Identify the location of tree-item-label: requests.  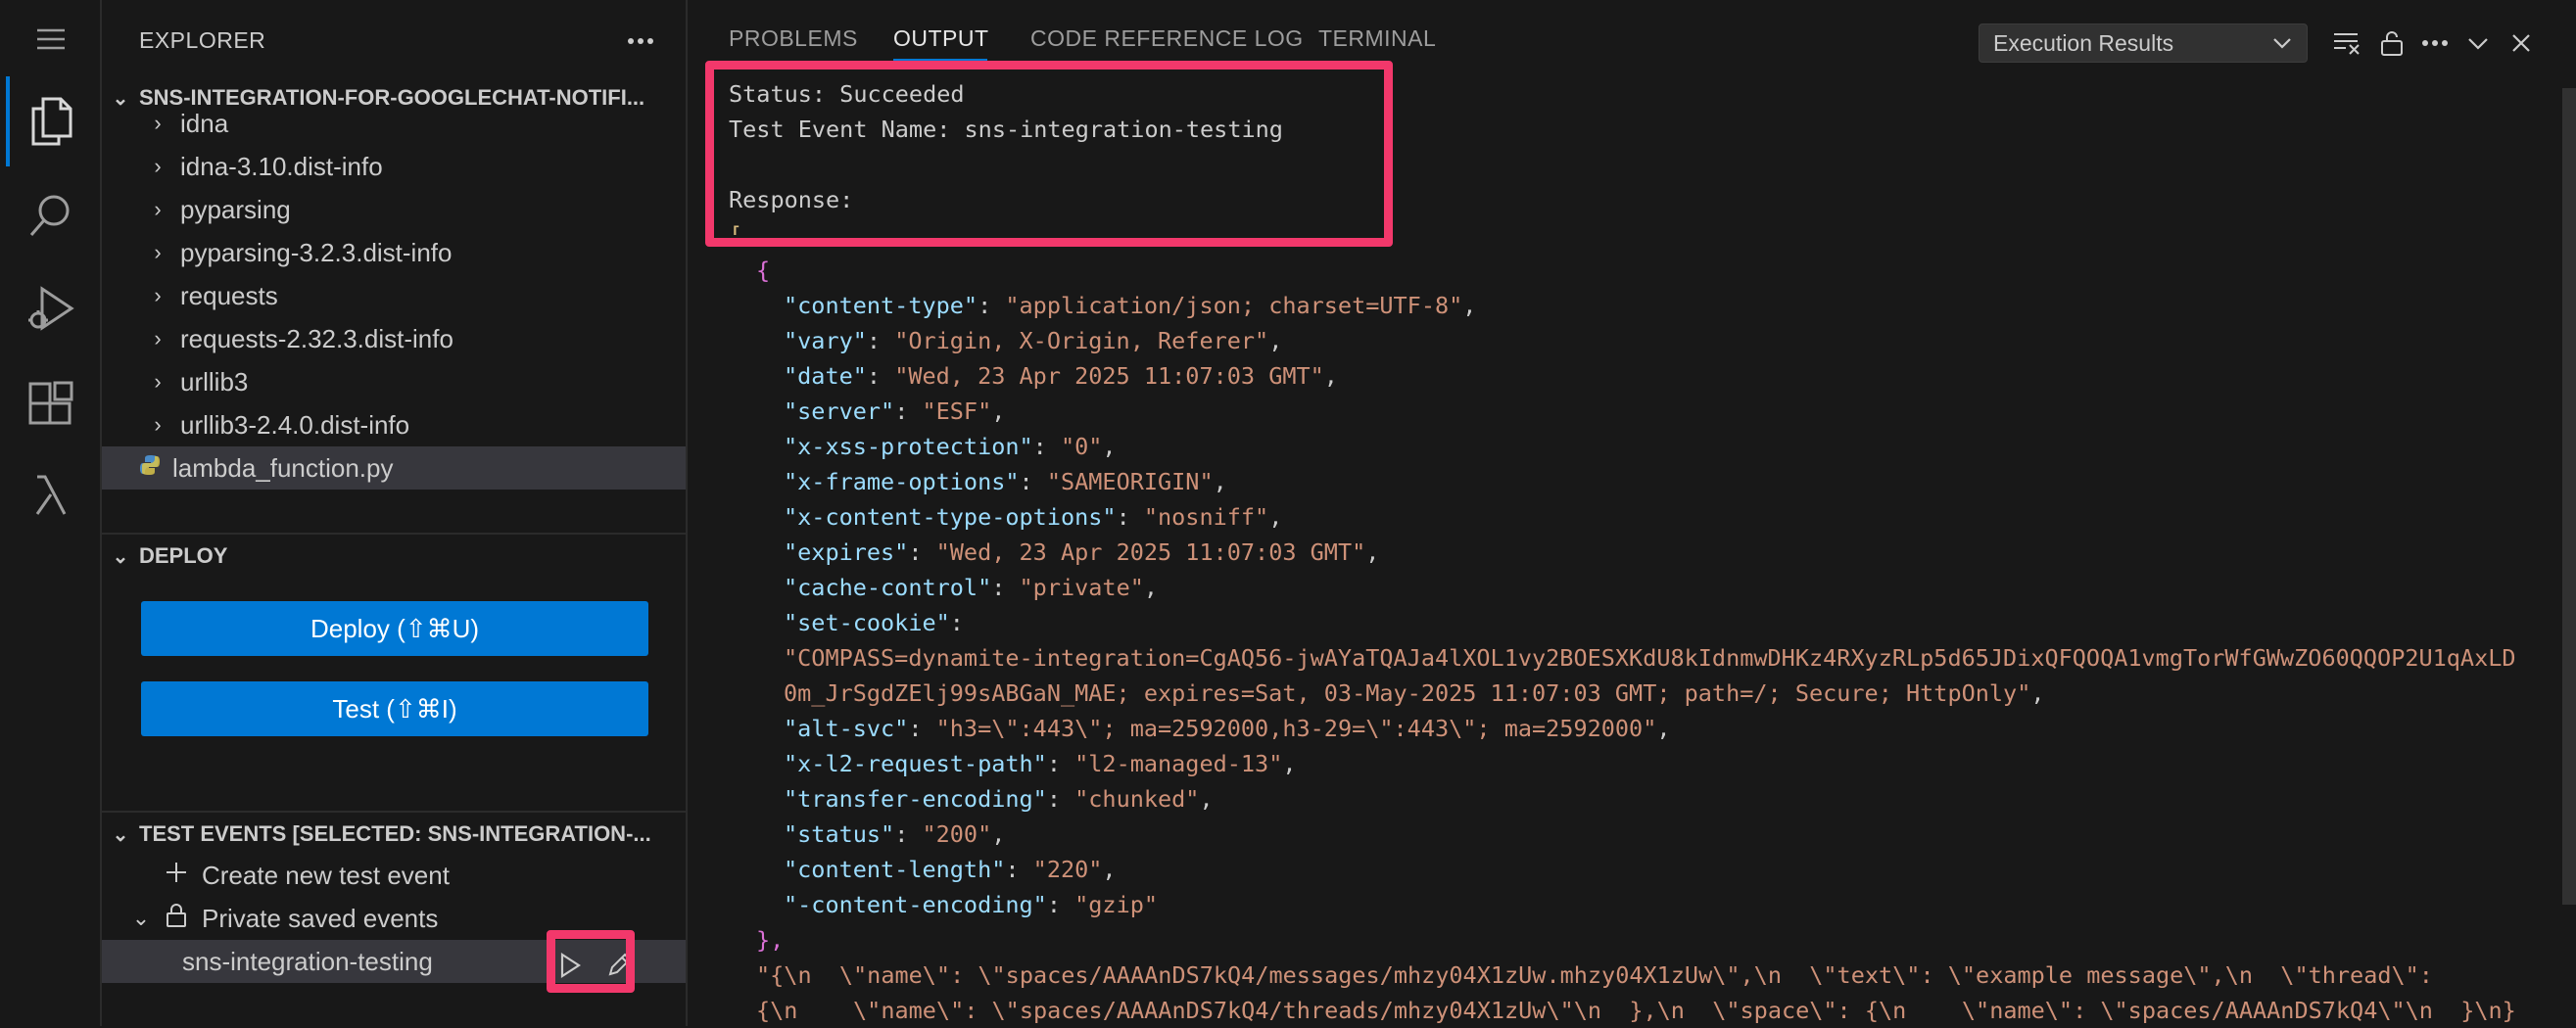
(229, 295).